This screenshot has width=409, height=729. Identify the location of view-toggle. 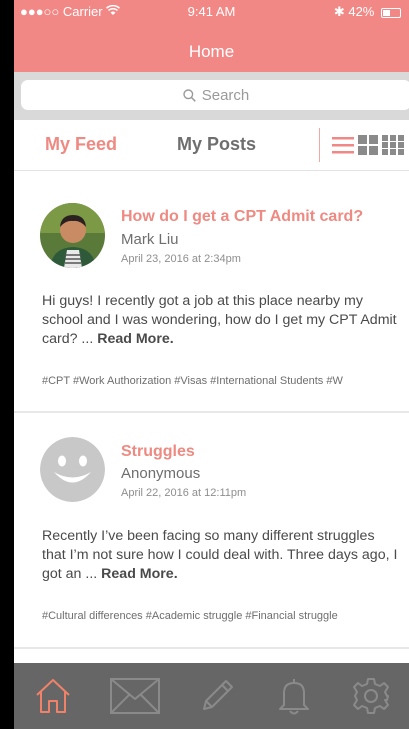
(361, 145).